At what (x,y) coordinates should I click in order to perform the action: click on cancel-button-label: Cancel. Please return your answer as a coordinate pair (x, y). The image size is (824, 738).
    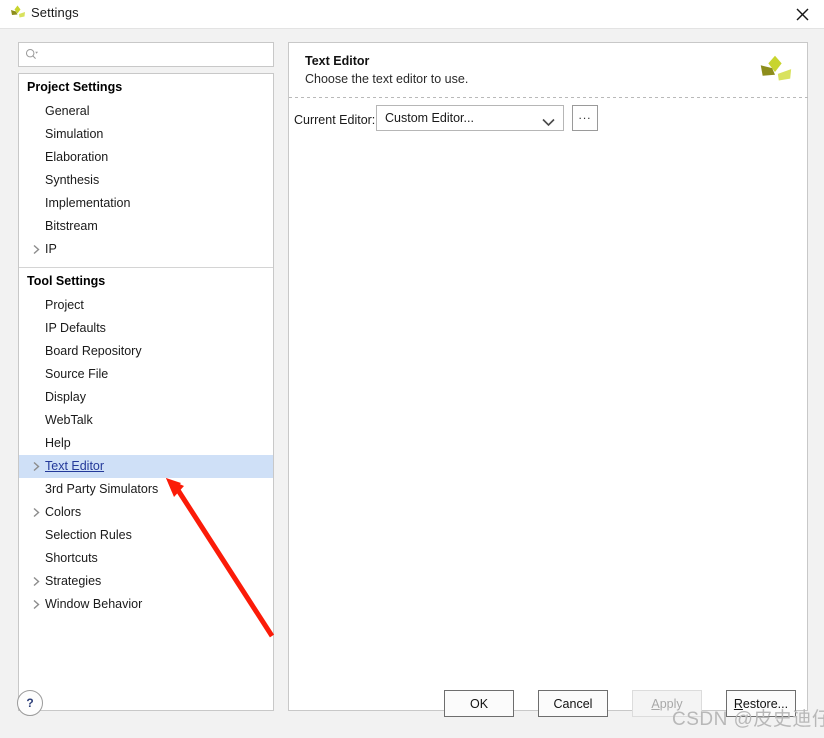
    Looking at the image, I should click on (573, 703).